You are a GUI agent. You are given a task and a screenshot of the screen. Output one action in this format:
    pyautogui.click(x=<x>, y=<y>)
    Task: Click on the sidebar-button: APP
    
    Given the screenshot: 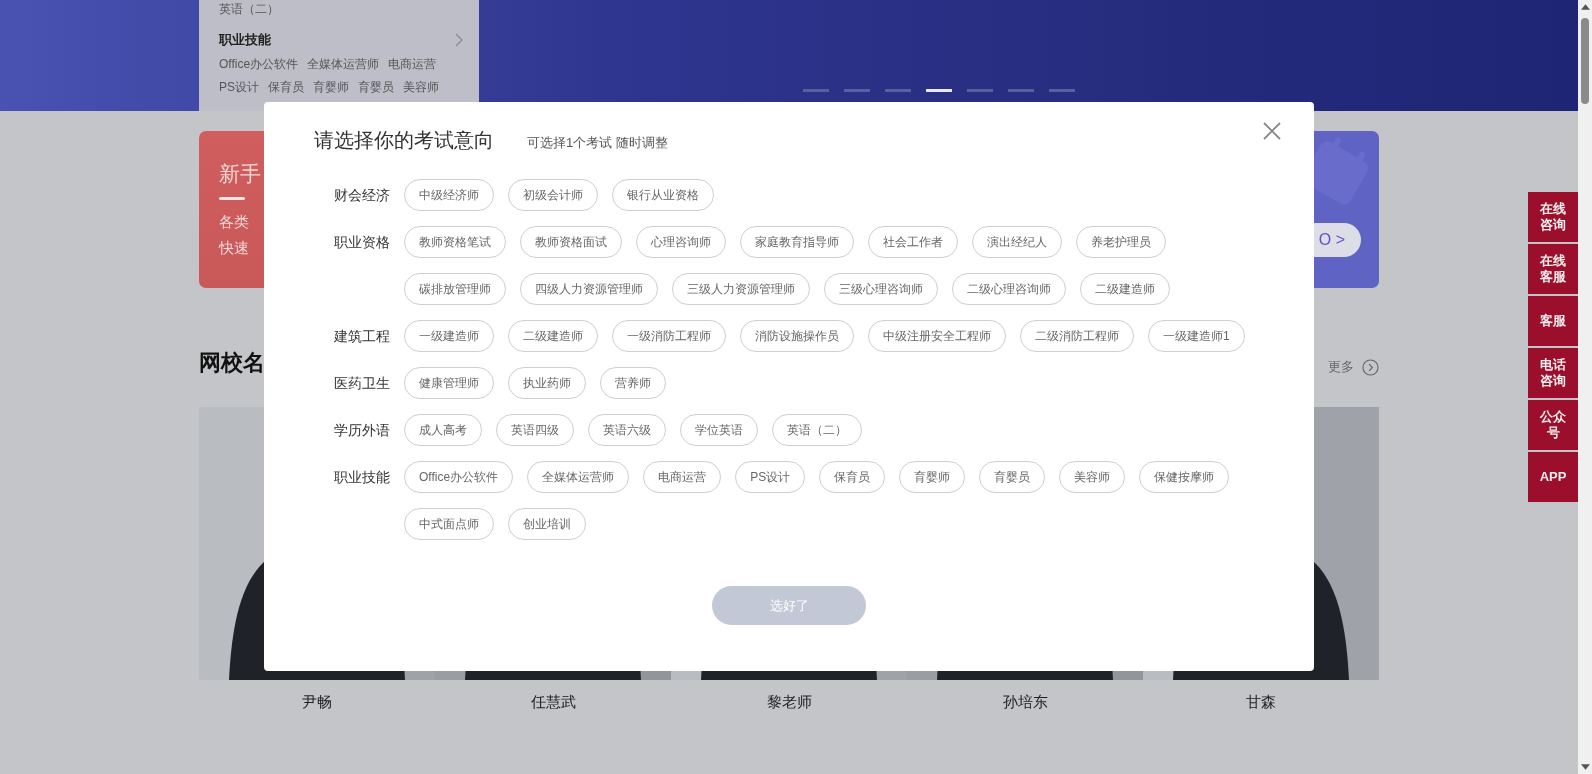 What is the action you would take?
    pyautogui.click(x=1553, y=477)
    